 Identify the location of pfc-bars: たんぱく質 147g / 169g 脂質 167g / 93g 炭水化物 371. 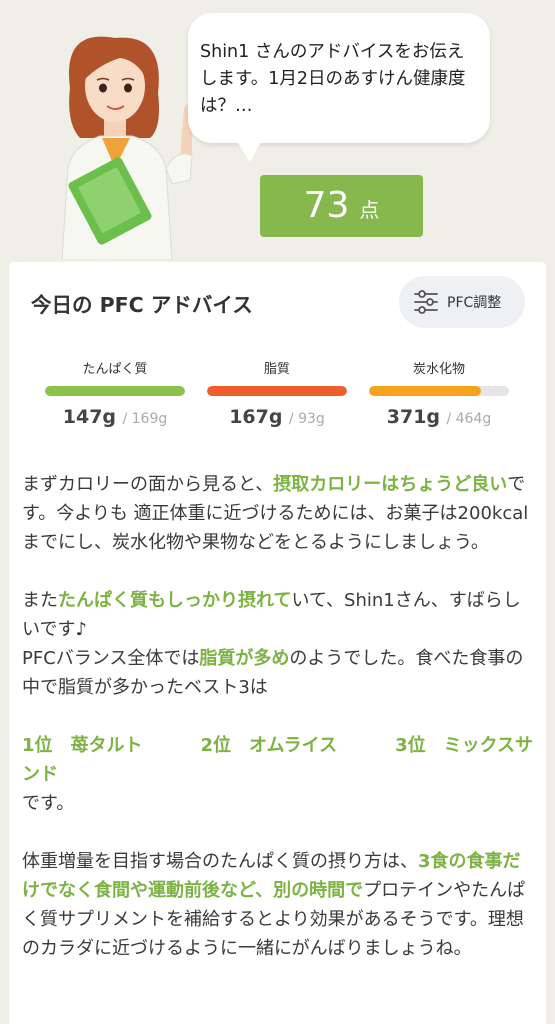
(277, 398).